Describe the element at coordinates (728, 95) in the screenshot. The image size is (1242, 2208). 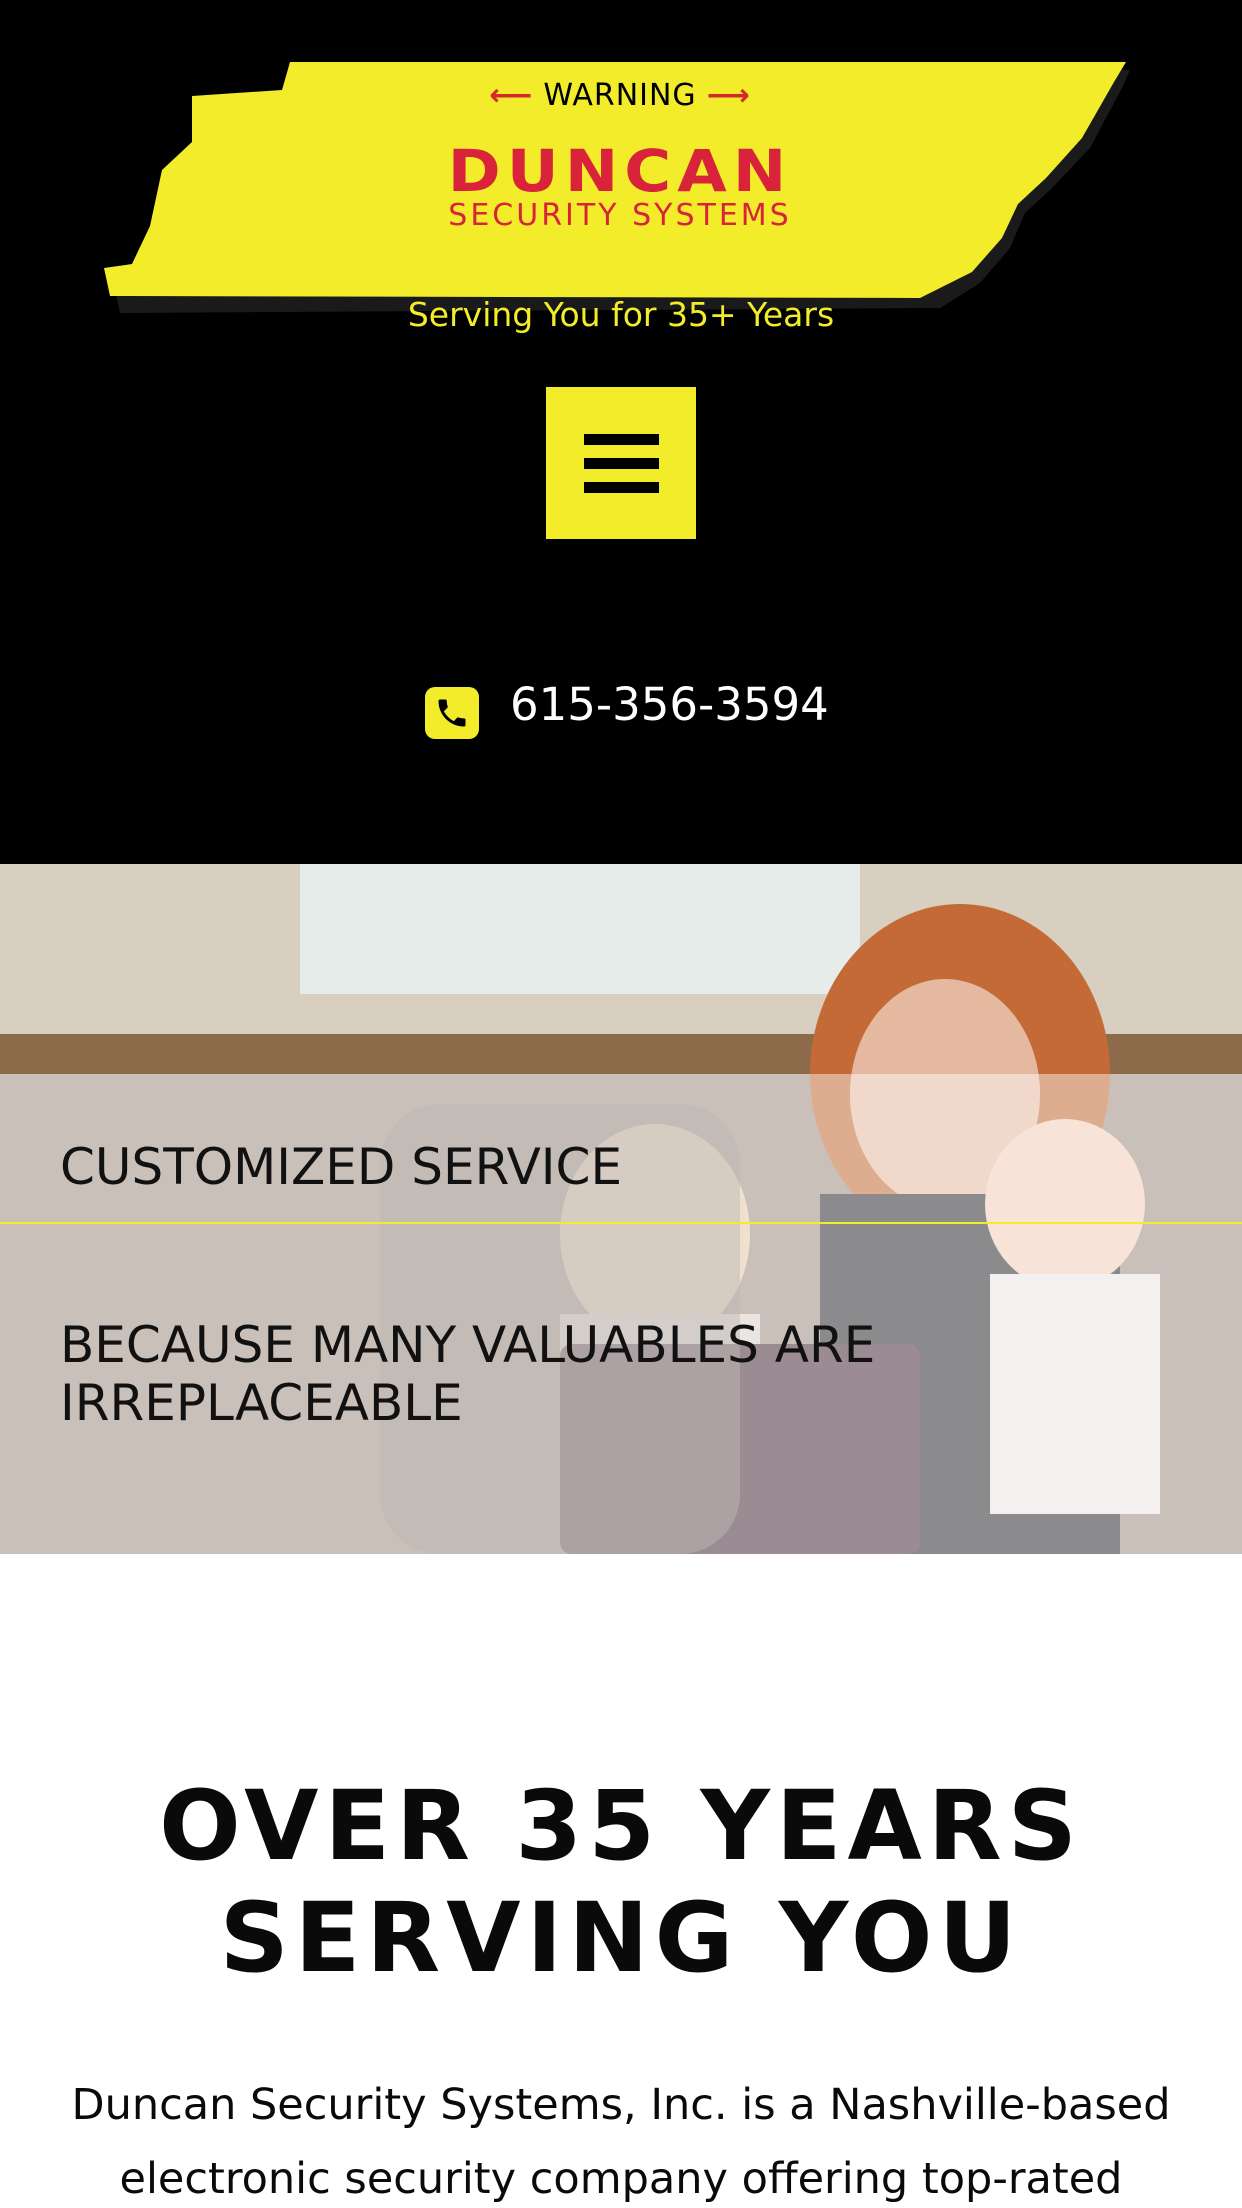
I see `arrow-right-icon: ⟶` at that location.